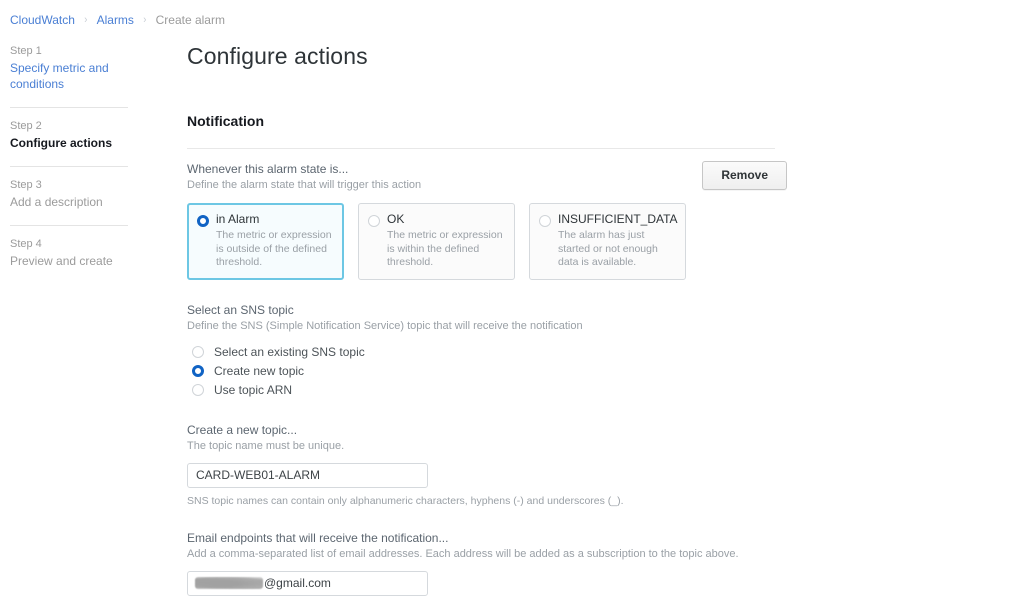 The height and width of the screenshot is (596, 1024). I want to click on section-divider, so click(481, 148).